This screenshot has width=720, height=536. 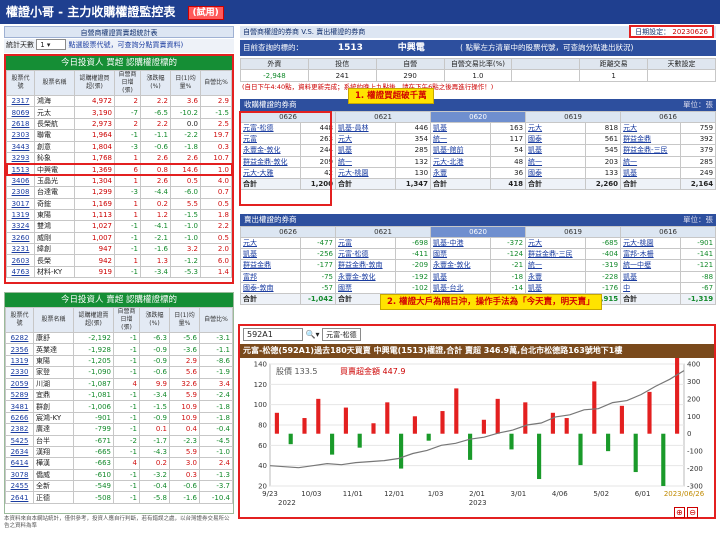 What do you see at coordinates (19, 429) in the screenshot?
I see `stock-code-link: 2382` at bounding box center [19, 429].